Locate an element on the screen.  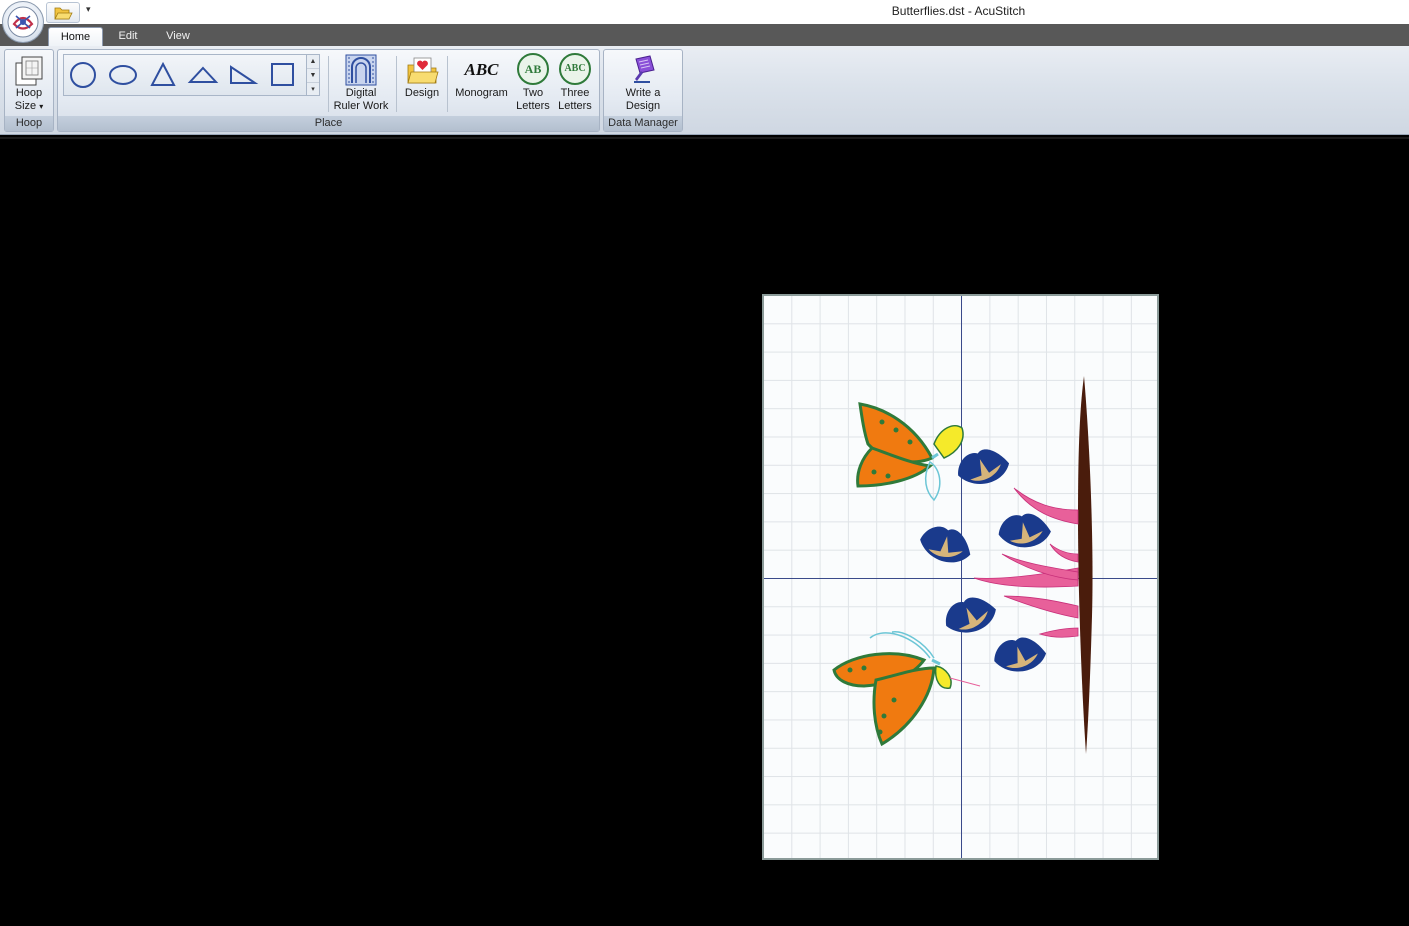
triangle-shape-icon is located at coordinates (163, 73).